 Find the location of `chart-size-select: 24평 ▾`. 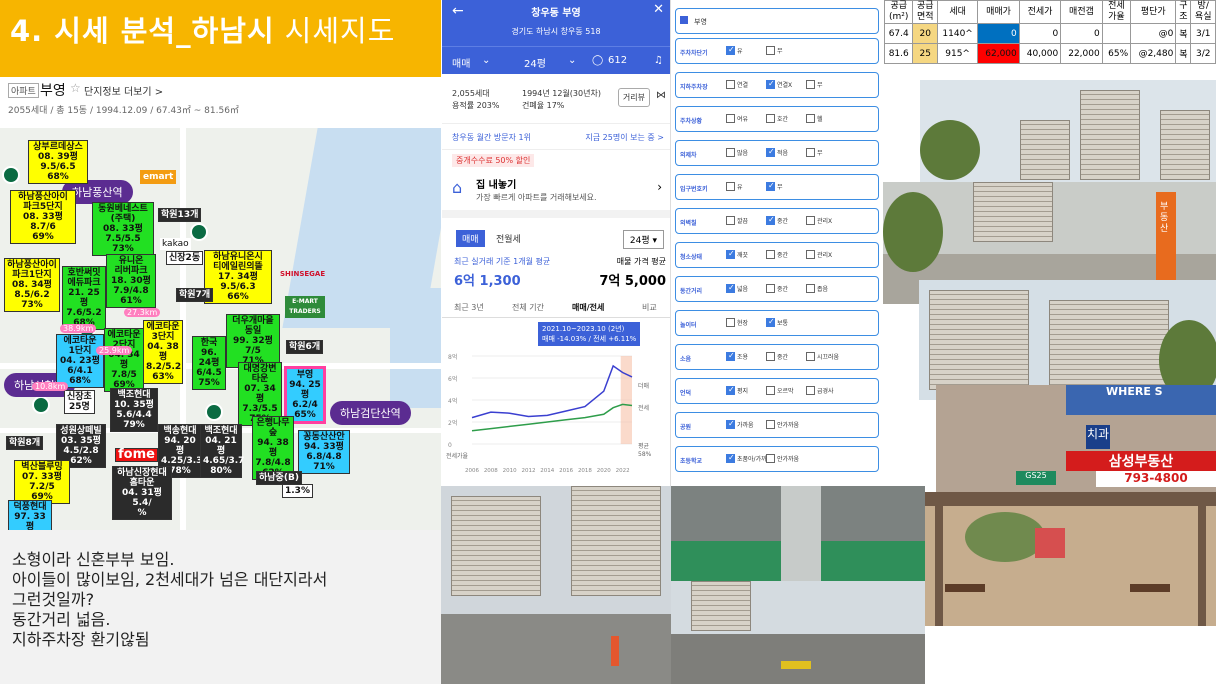

chart-size-select: 24평 ▾ is located at coordinates (643, 239).